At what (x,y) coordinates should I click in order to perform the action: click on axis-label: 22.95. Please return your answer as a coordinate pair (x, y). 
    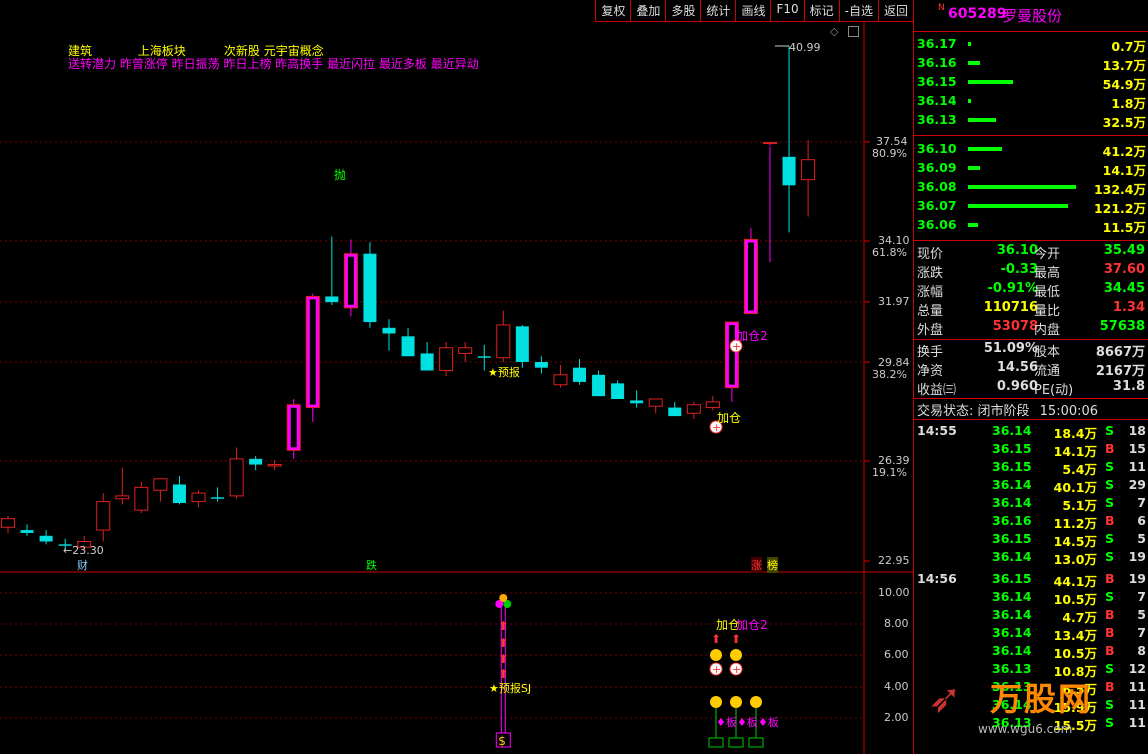
    Looking at the image, I should click on (894, 560).